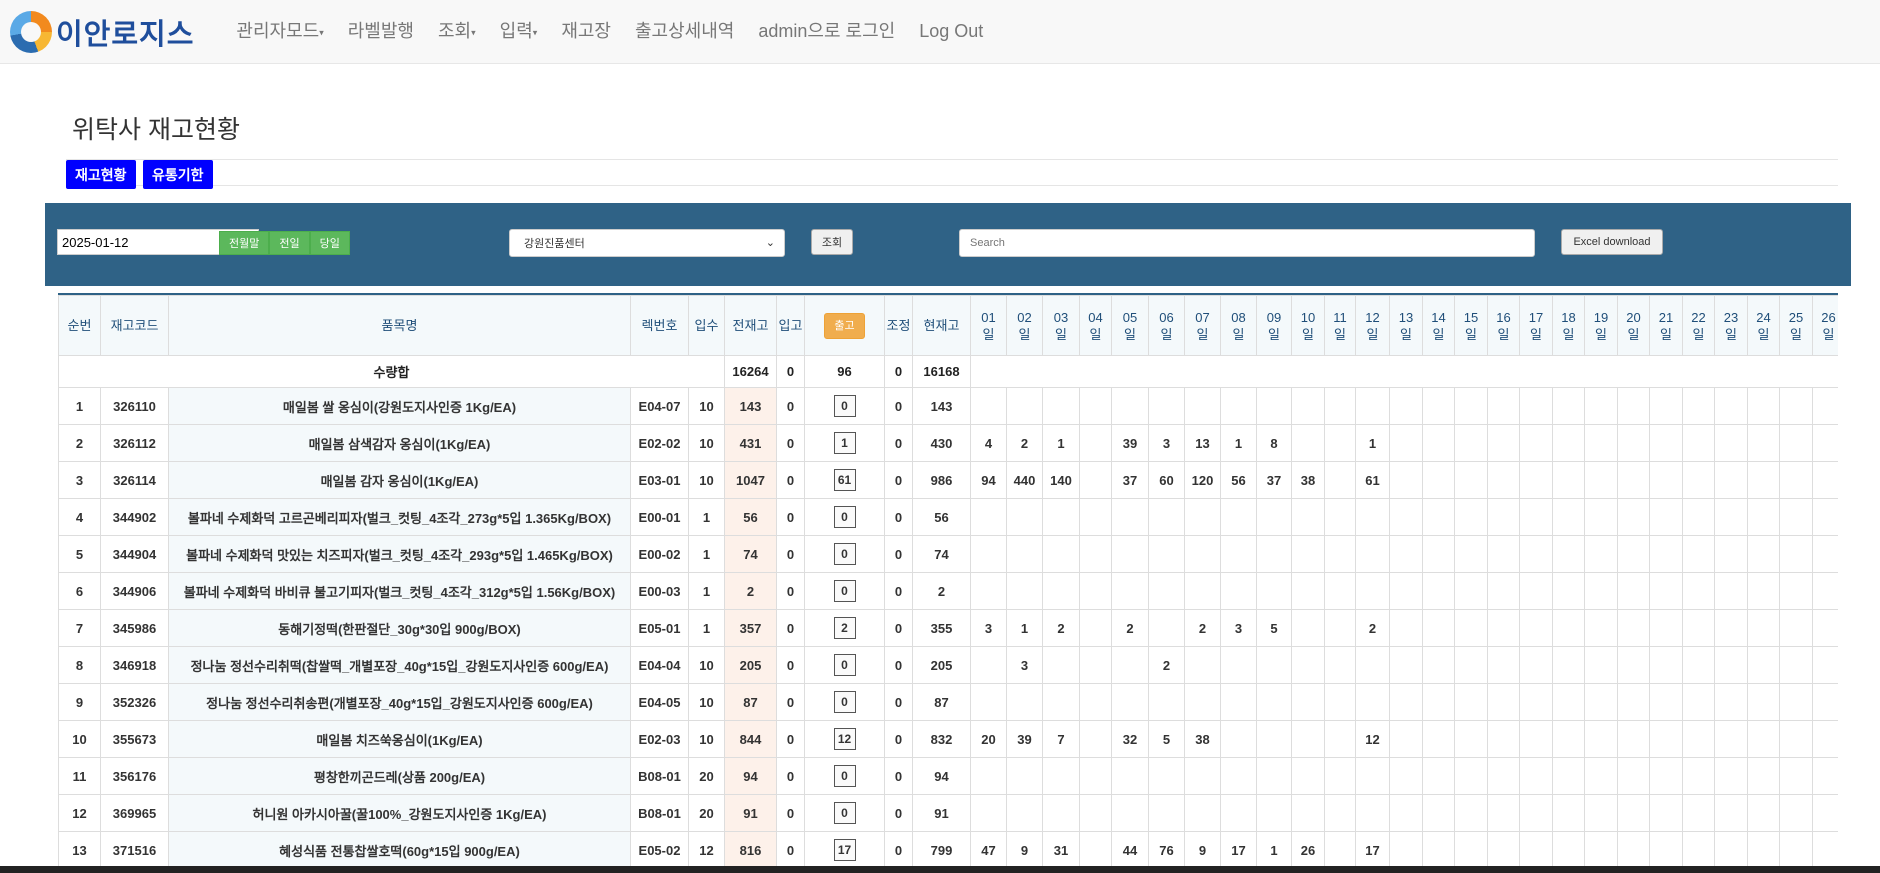 The height and width of the screenshot is (873, 1880). I want to click on out-qty-button: 61, so click(844, 480).